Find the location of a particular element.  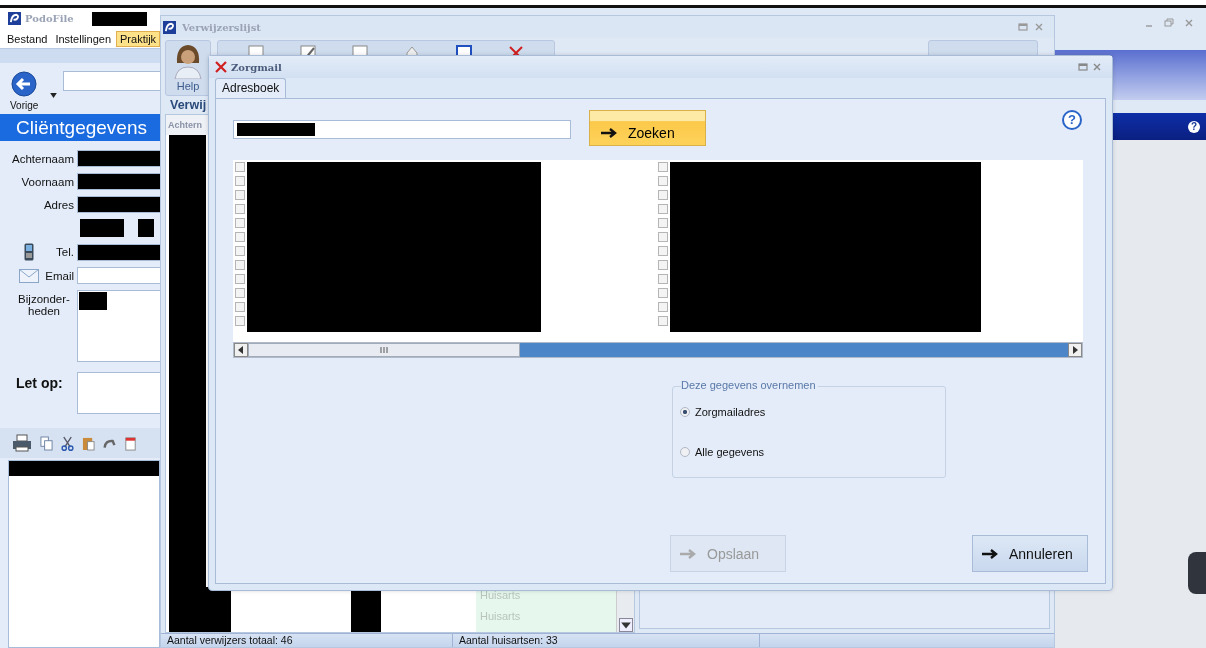

calendar-icon is located at coordinates (130, 443).